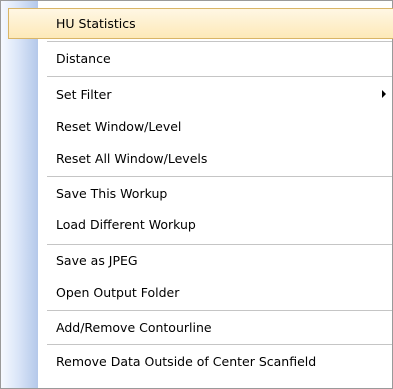 The width and height of the screenshot is (393, 389). I want to click on menu-item-label: Open Output Folder, so click(118, 292).